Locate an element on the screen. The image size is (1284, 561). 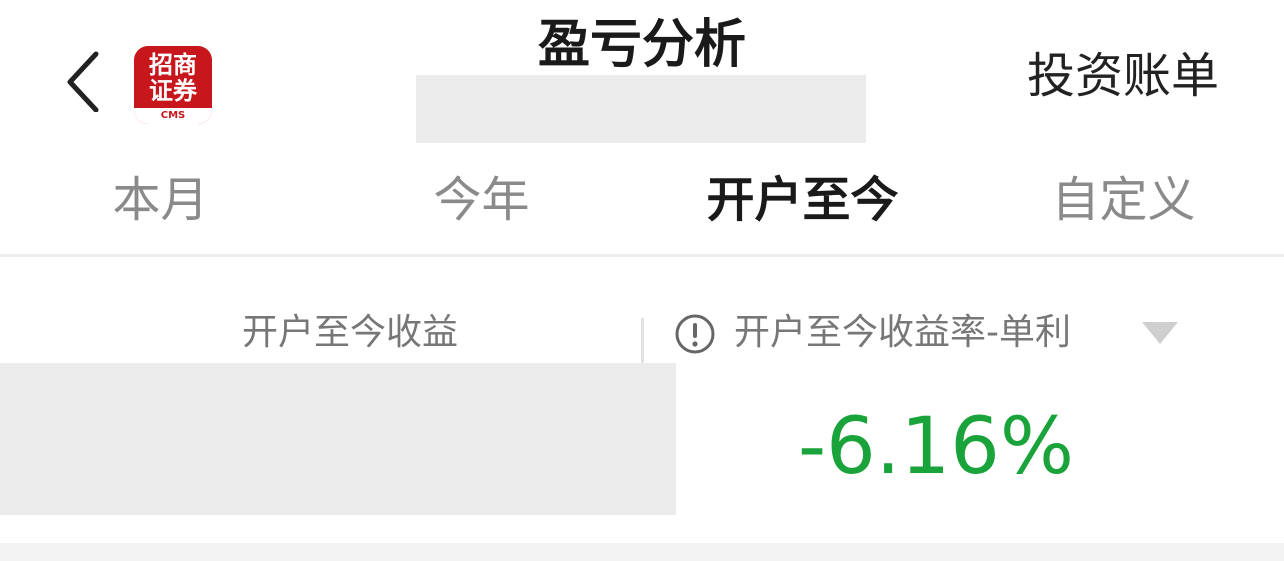
page-title: 盈亏分析 is located at coordinates (641, 45).